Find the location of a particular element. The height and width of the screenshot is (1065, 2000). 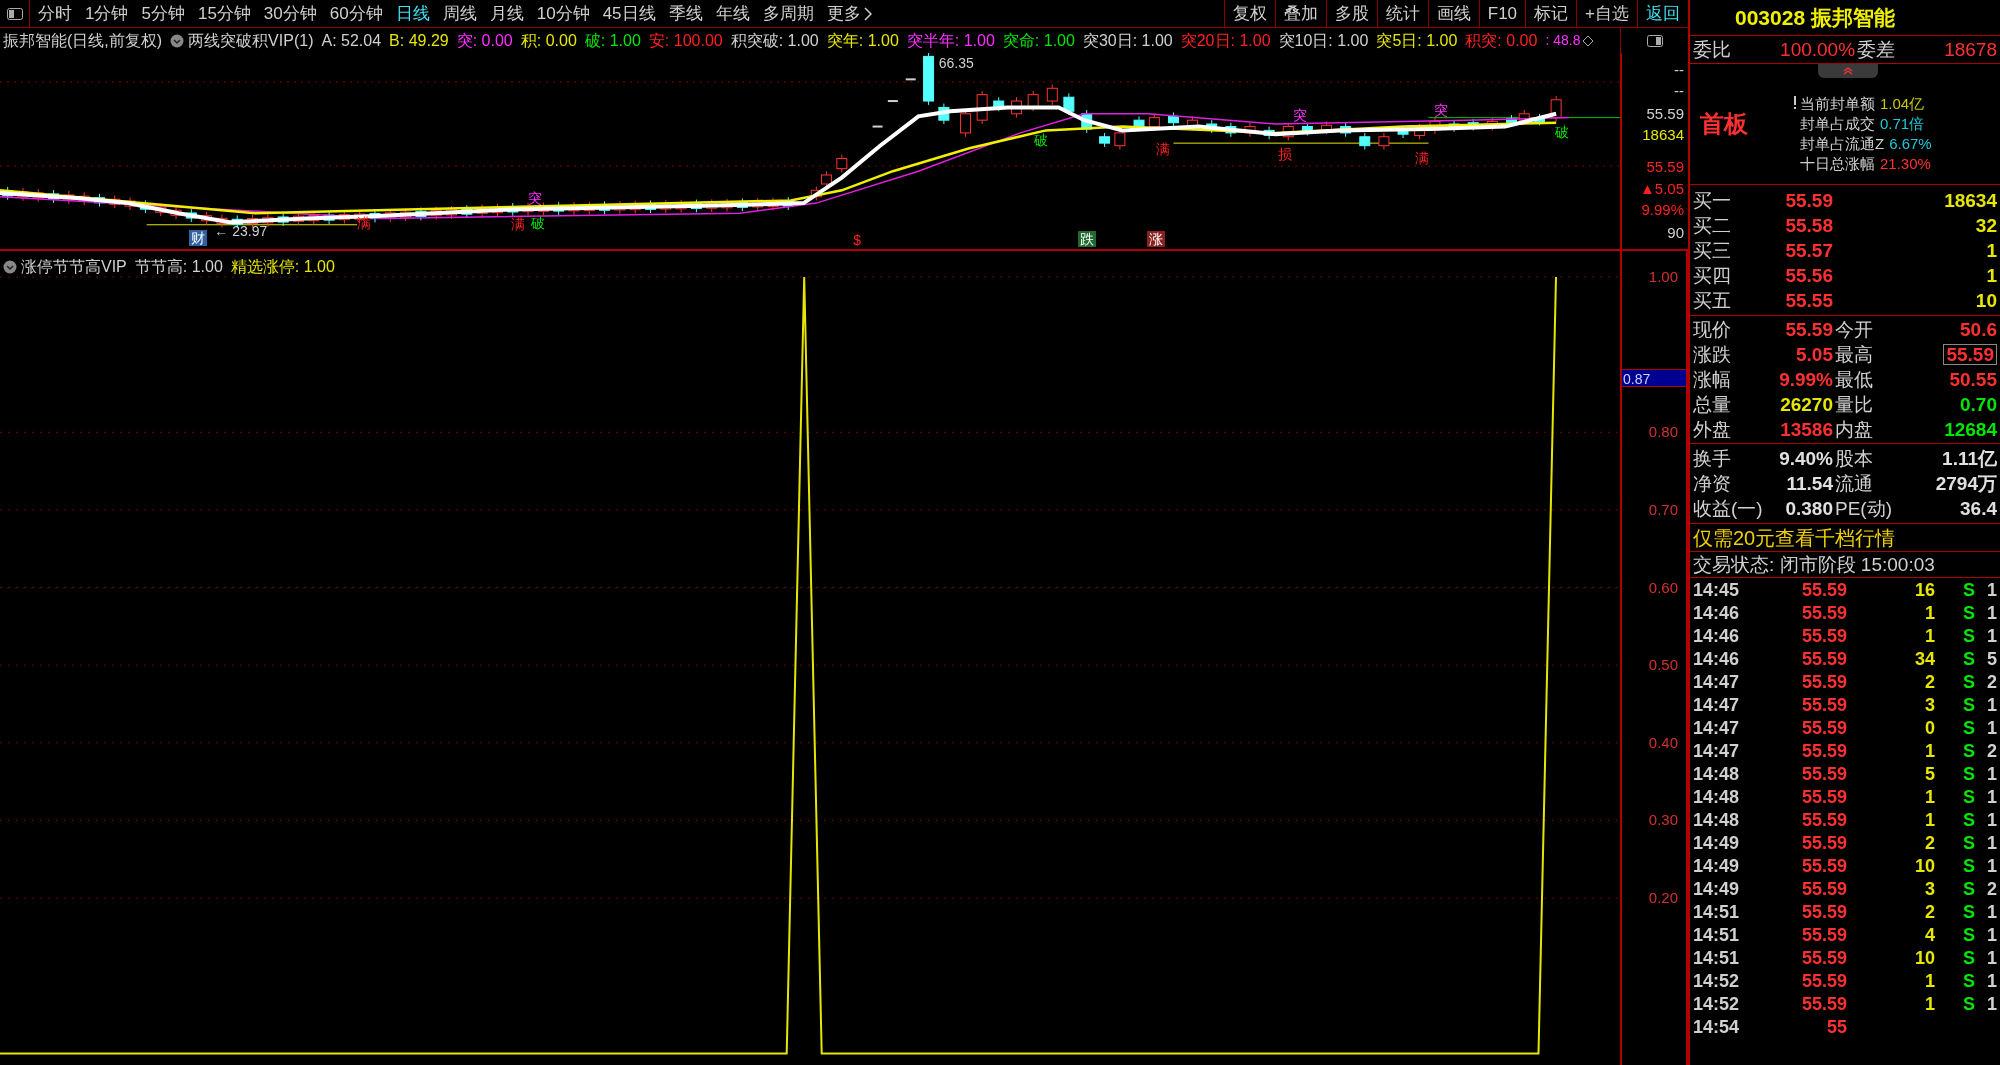

fundamental-value: 11.54 is located at coordinates (1809, 483).